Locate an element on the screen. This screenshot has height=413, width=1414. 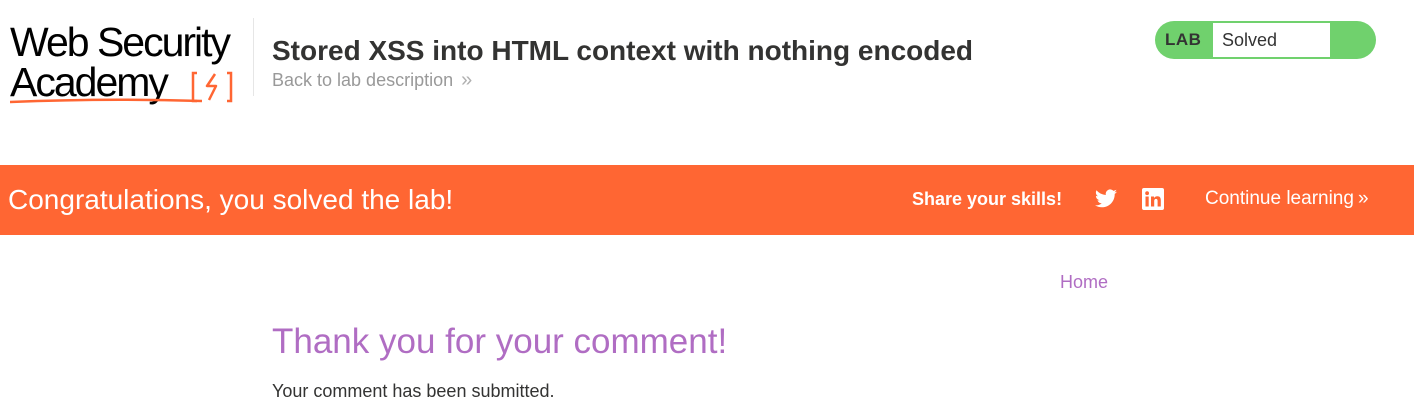
home-link: Home is located at coordinates (1084, 282).